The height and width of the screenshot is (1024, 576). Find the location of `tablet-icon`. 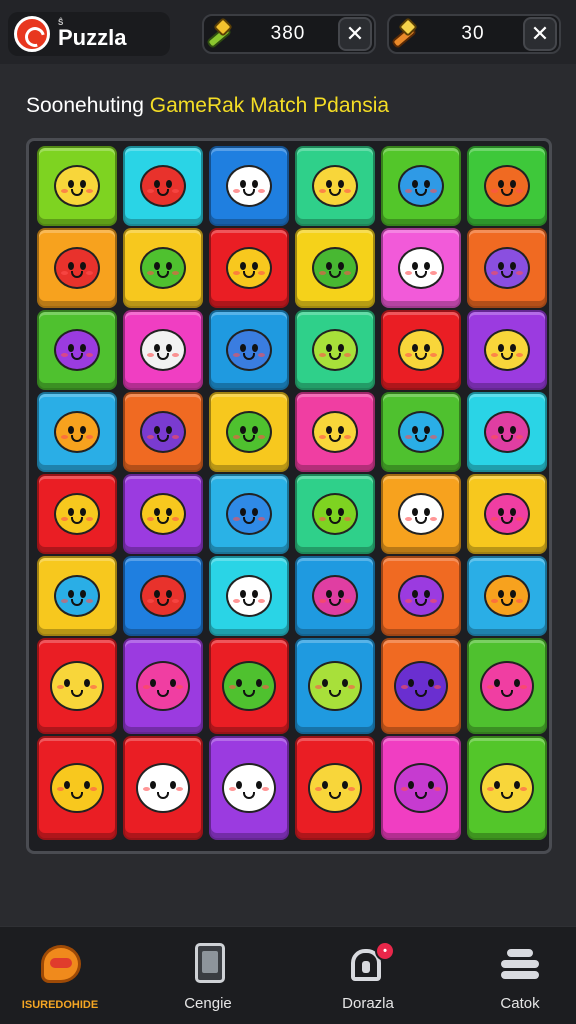

tablet-icon is located at coordinates (208, 964).